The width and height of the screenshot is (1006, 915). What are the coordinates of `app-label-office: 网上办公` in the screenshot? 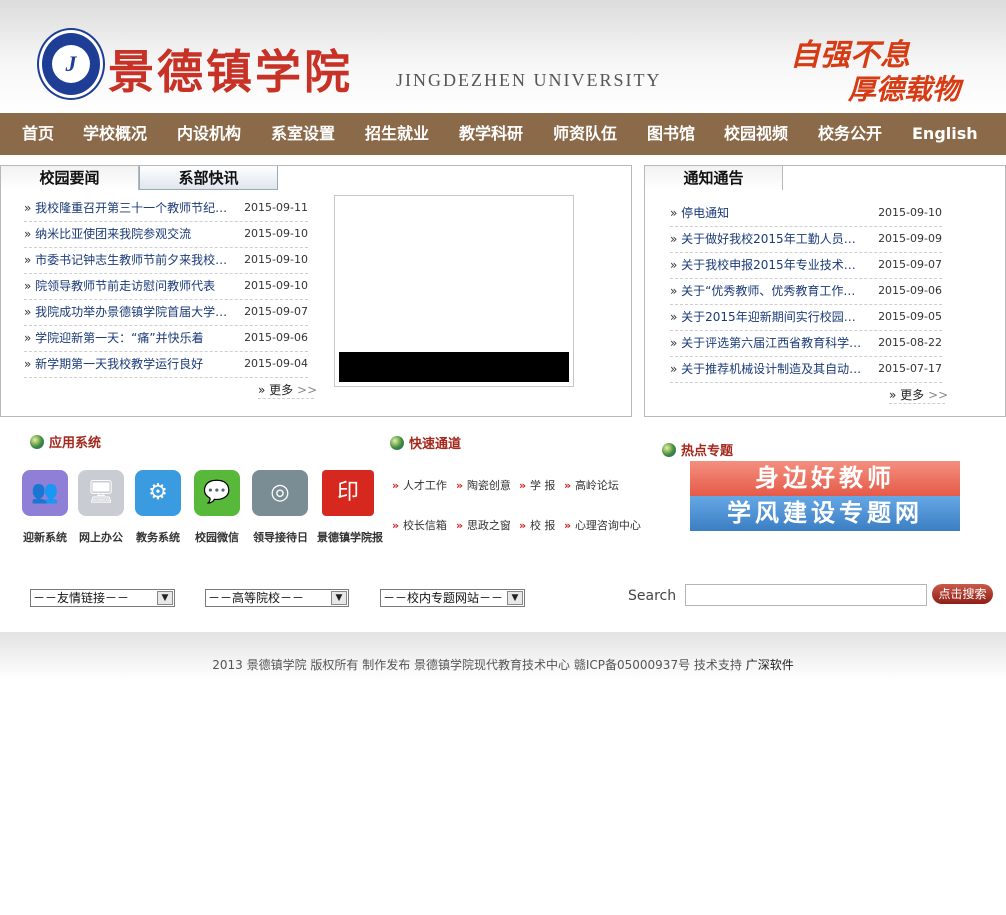 It's located at (101, 537).